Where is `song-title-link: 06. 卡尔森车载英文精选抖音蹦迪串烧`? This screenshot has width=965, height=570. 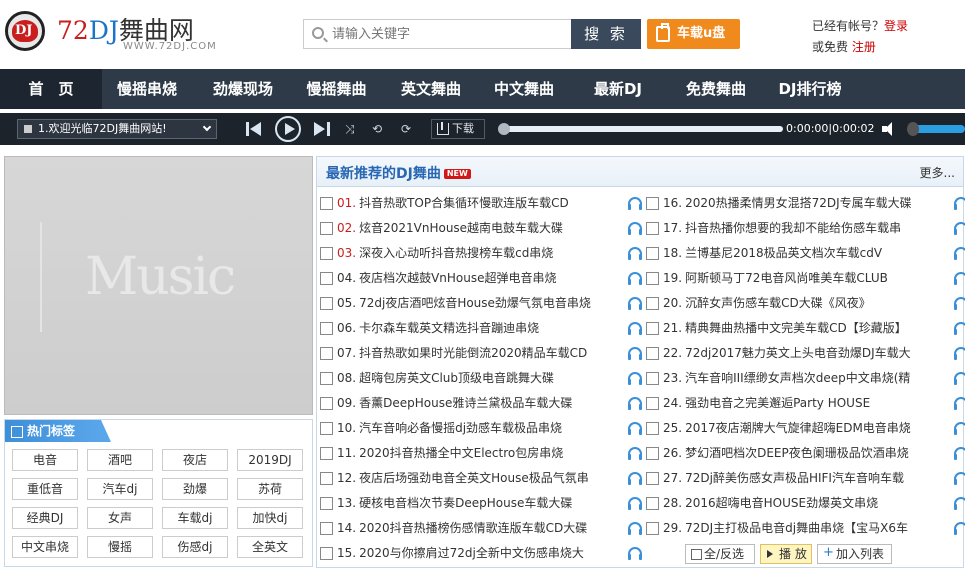
song-title-link: 06. 卡尔森车载英文精选抖音蹦迪串烧 is located at coordinates (469, 328).